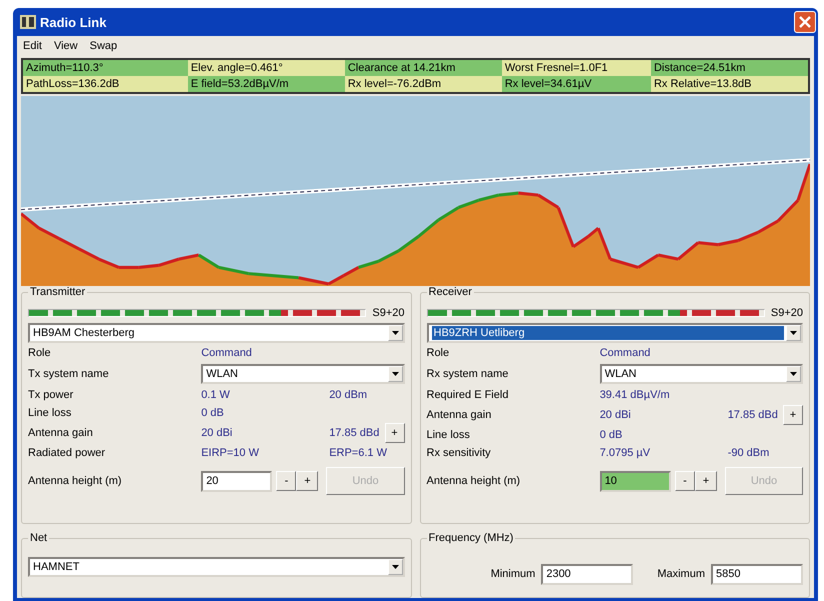  Describe the element at coordinates (32, 47) in the screenshot. I see `menu-item: Edit` at that location.